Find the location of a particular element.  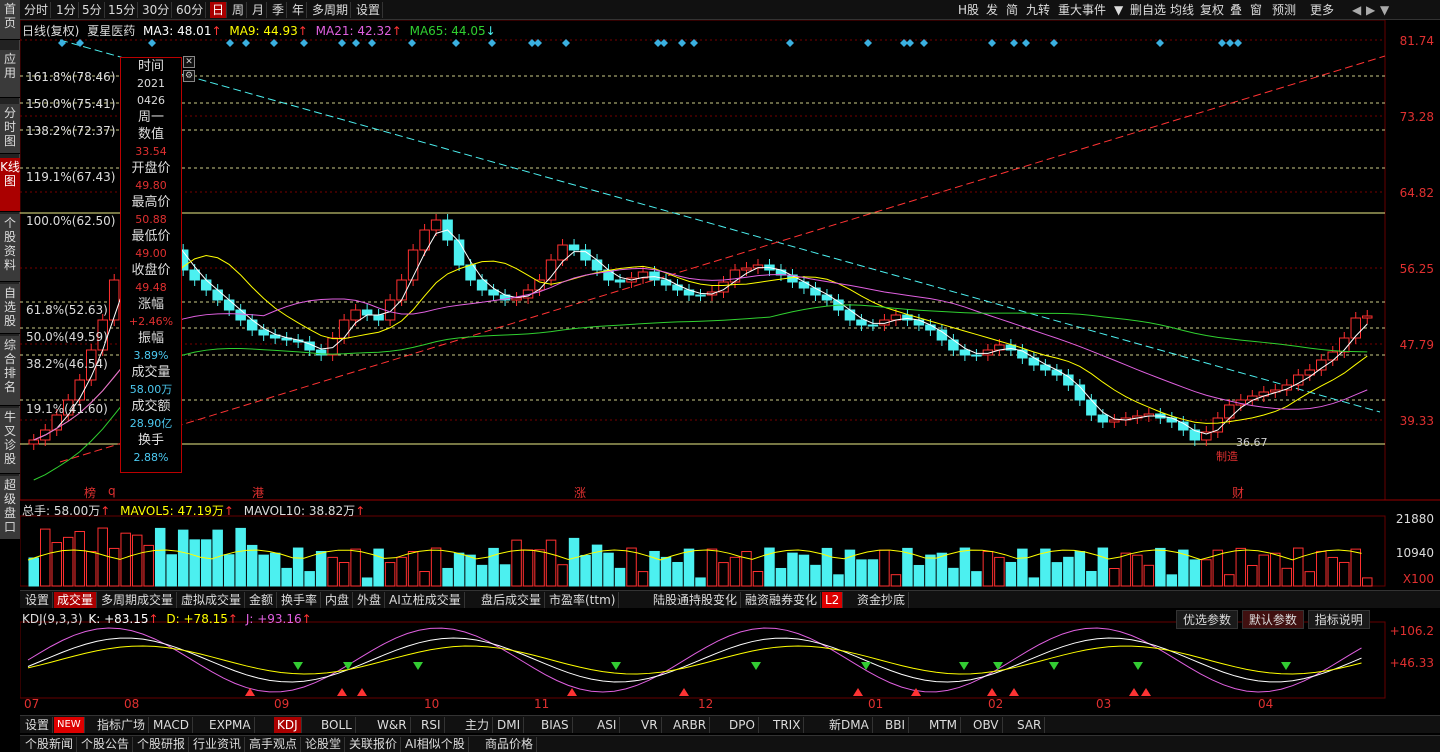

kdj-optimal-params-button: 优选参数 is located at coordinates (1207, 619).